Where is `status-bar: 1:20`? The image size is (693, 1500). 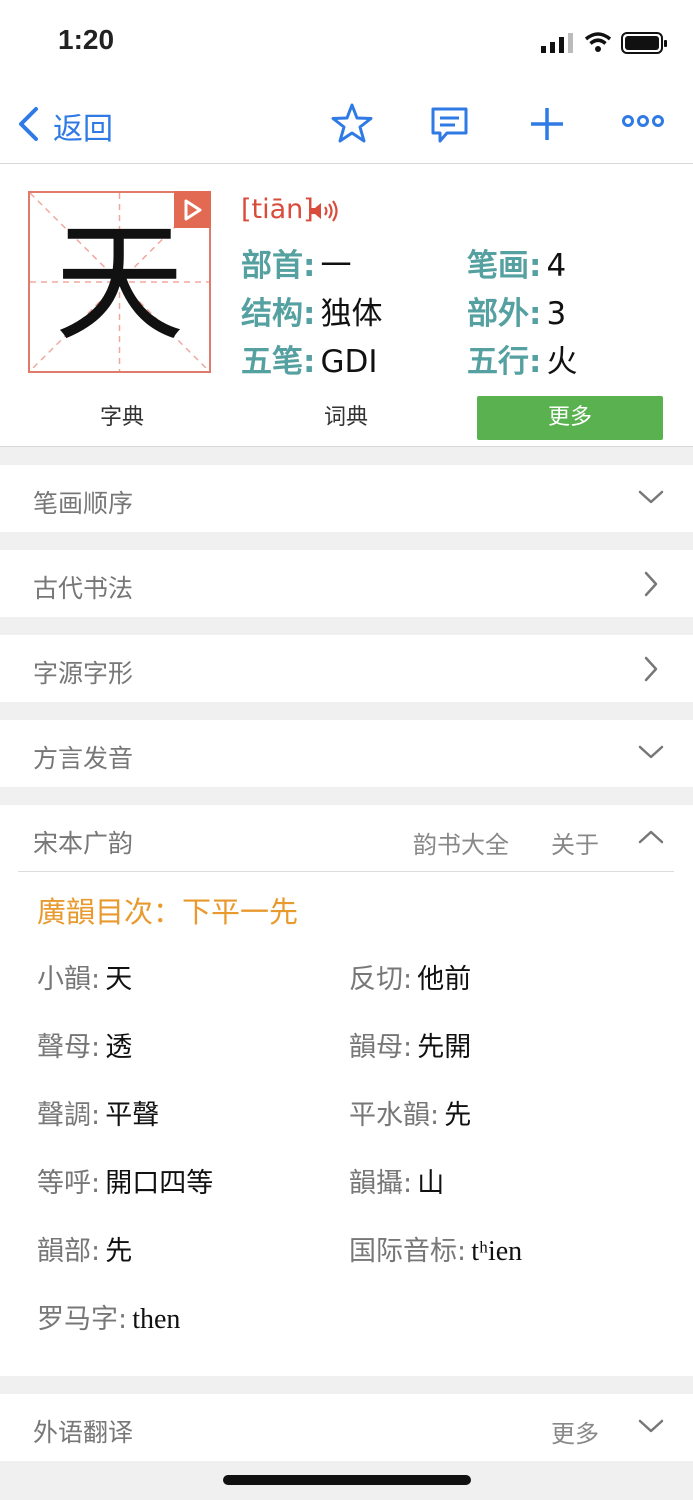 status-bar: 1:20 is located at coordinates (346, 44).